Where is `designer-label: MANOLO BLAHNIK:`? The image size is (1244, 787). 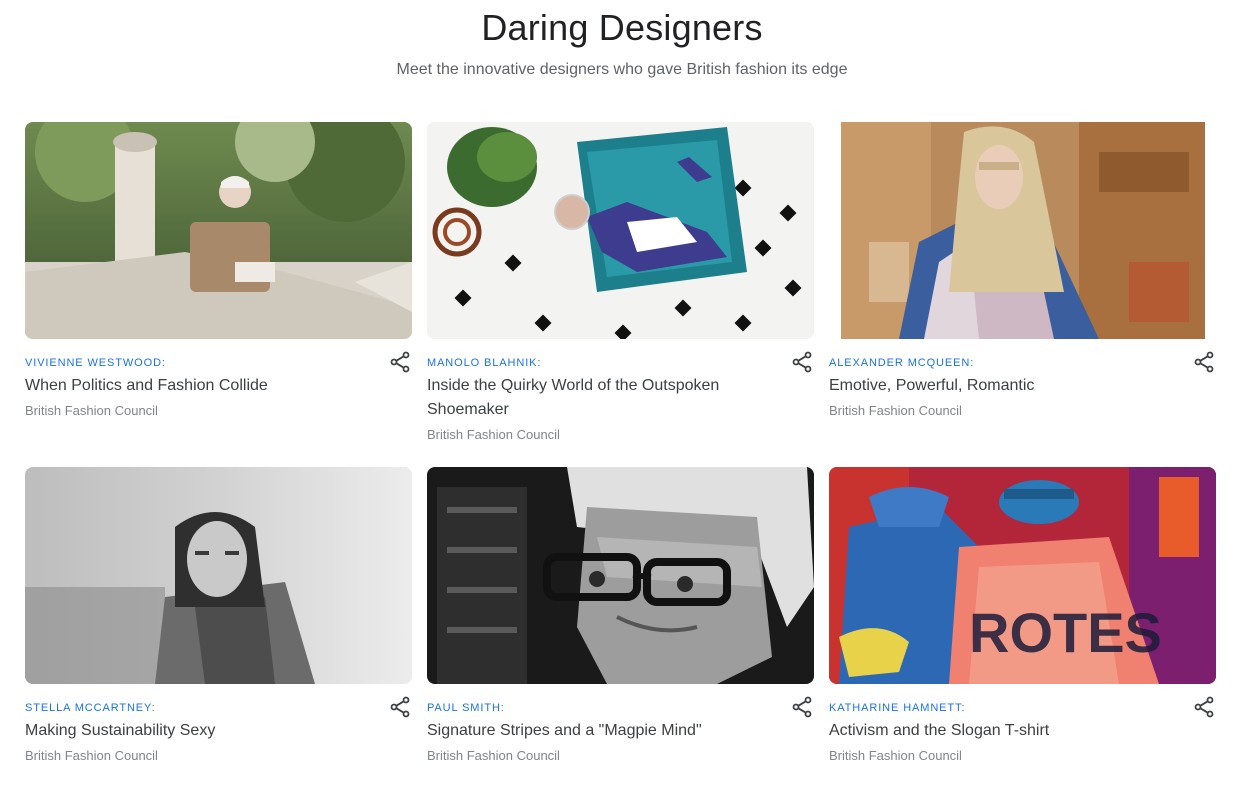 designer-label: MANOLO BLAHNIK: is located at coordinates (484, 363).